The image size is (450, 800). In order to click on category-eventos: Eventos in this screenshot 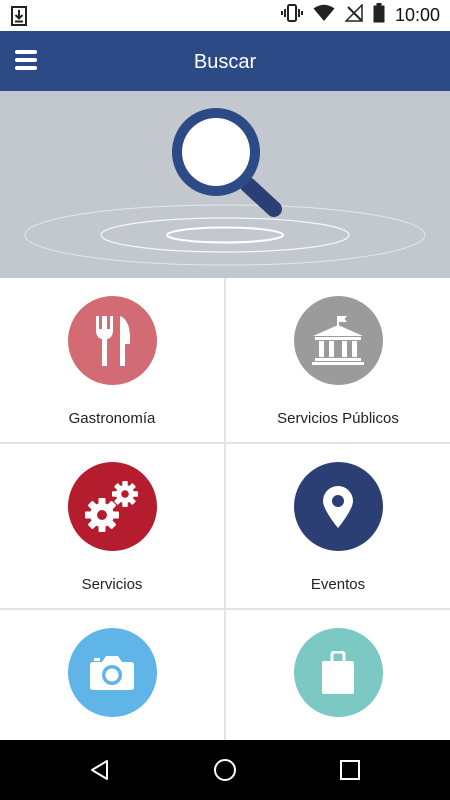, I will do `click(338, 526)`.